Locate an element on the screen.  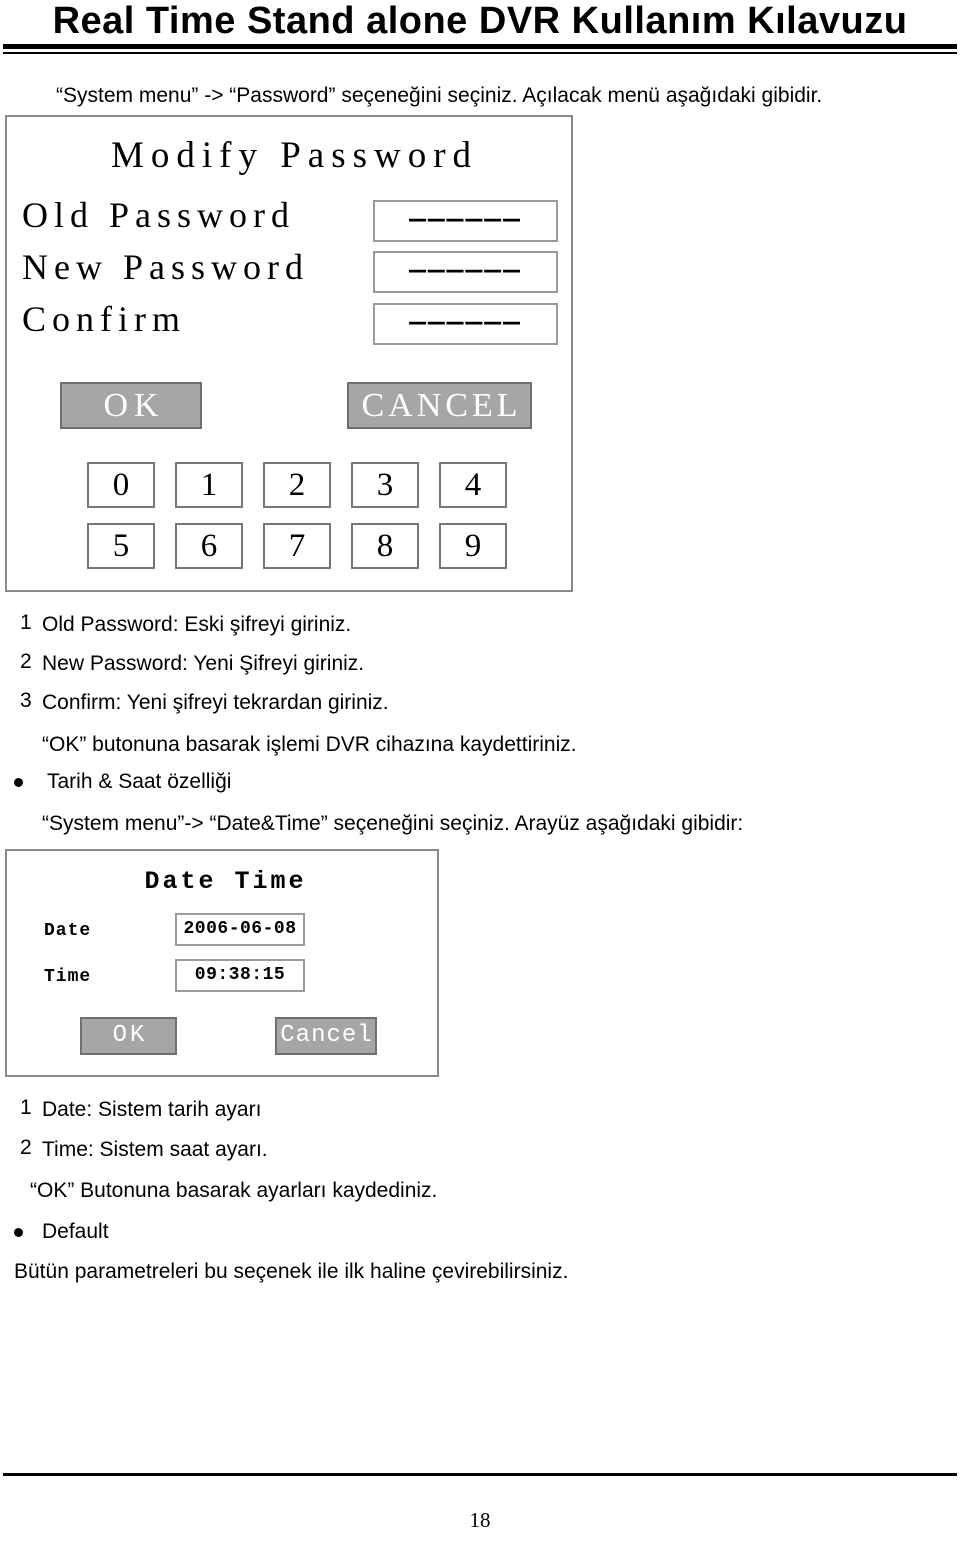
keypad-row-bottom: 5 6 7 8 9 is located at coordinates (297, 546).